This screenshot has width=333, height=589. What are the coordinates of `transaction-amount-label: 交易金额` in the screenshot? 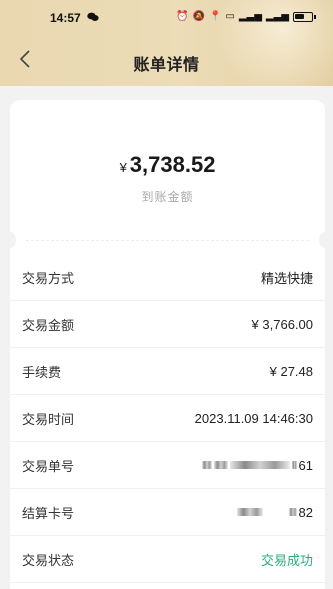 It's located at (48, 325).